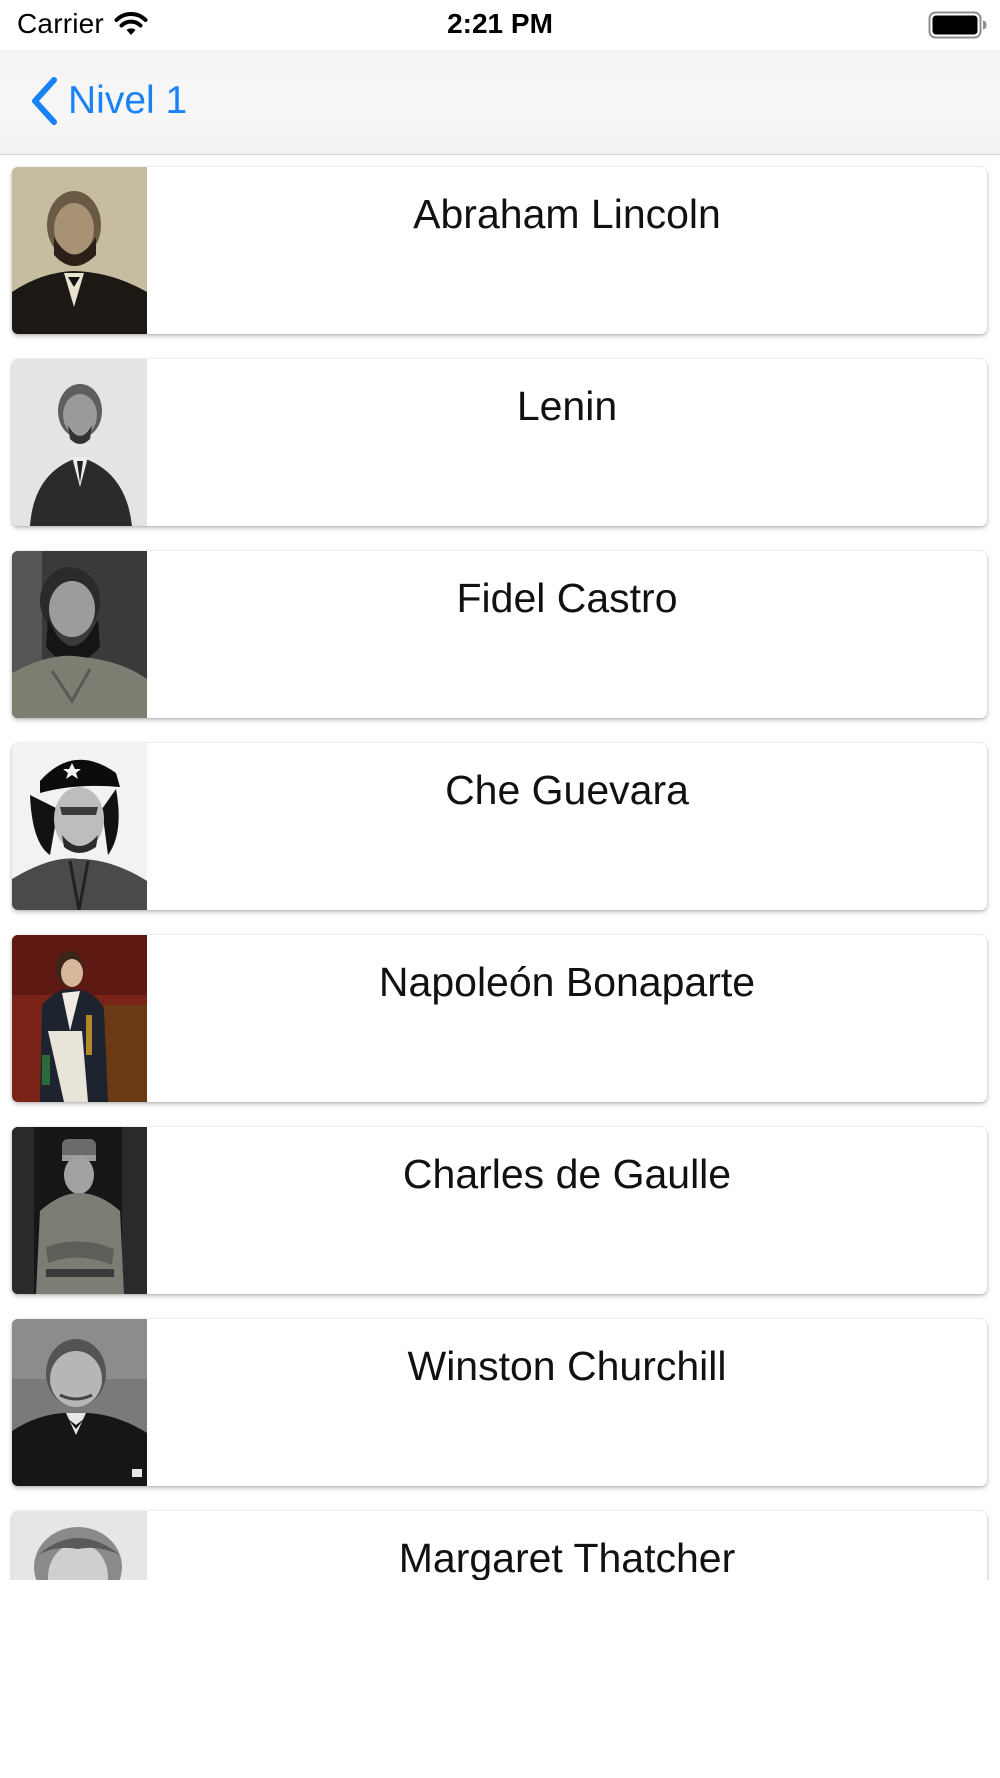  I want to click on person-name: Fidel Castro, so click(567, 598).